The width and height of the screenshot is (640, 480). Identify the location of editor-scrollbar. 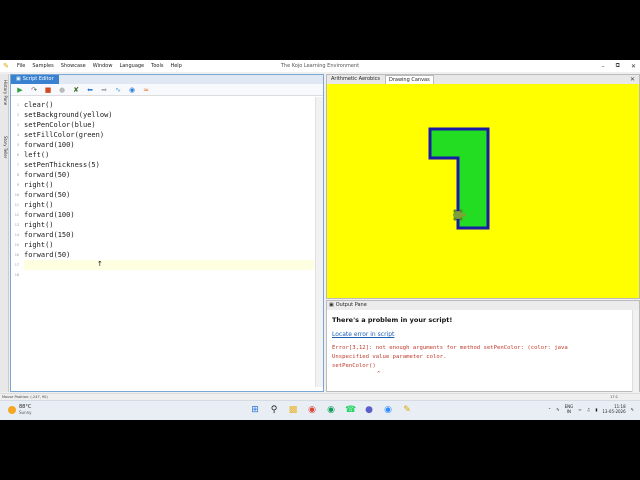
(319, 242).